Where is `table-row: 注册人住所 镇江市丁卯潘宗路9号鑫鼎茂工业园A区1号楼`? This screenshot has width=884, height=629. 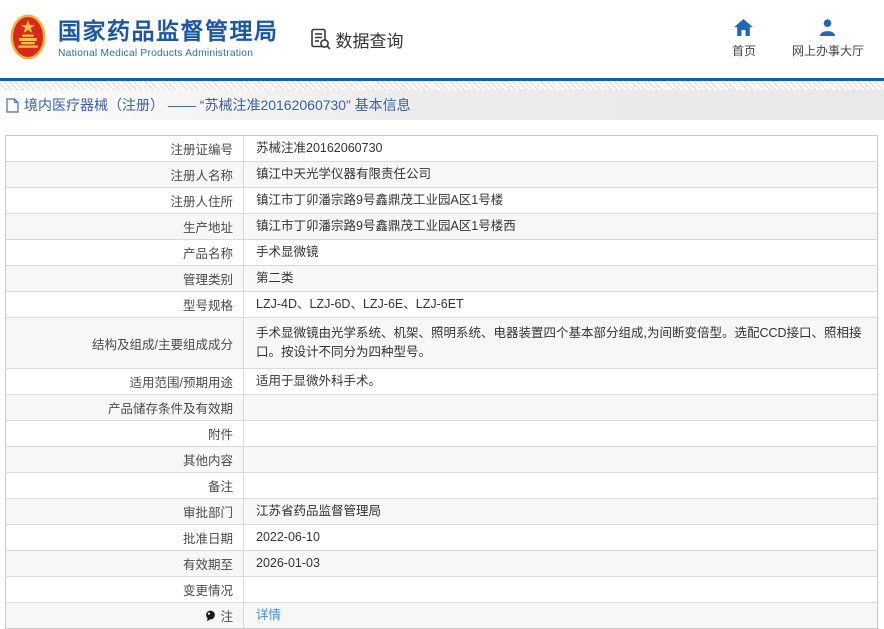 table-row: 注册人住所 镇江市丁卯潘宗路9号鑫鼎茂工业园A区1号楼 is located at coordinates (441, 201).